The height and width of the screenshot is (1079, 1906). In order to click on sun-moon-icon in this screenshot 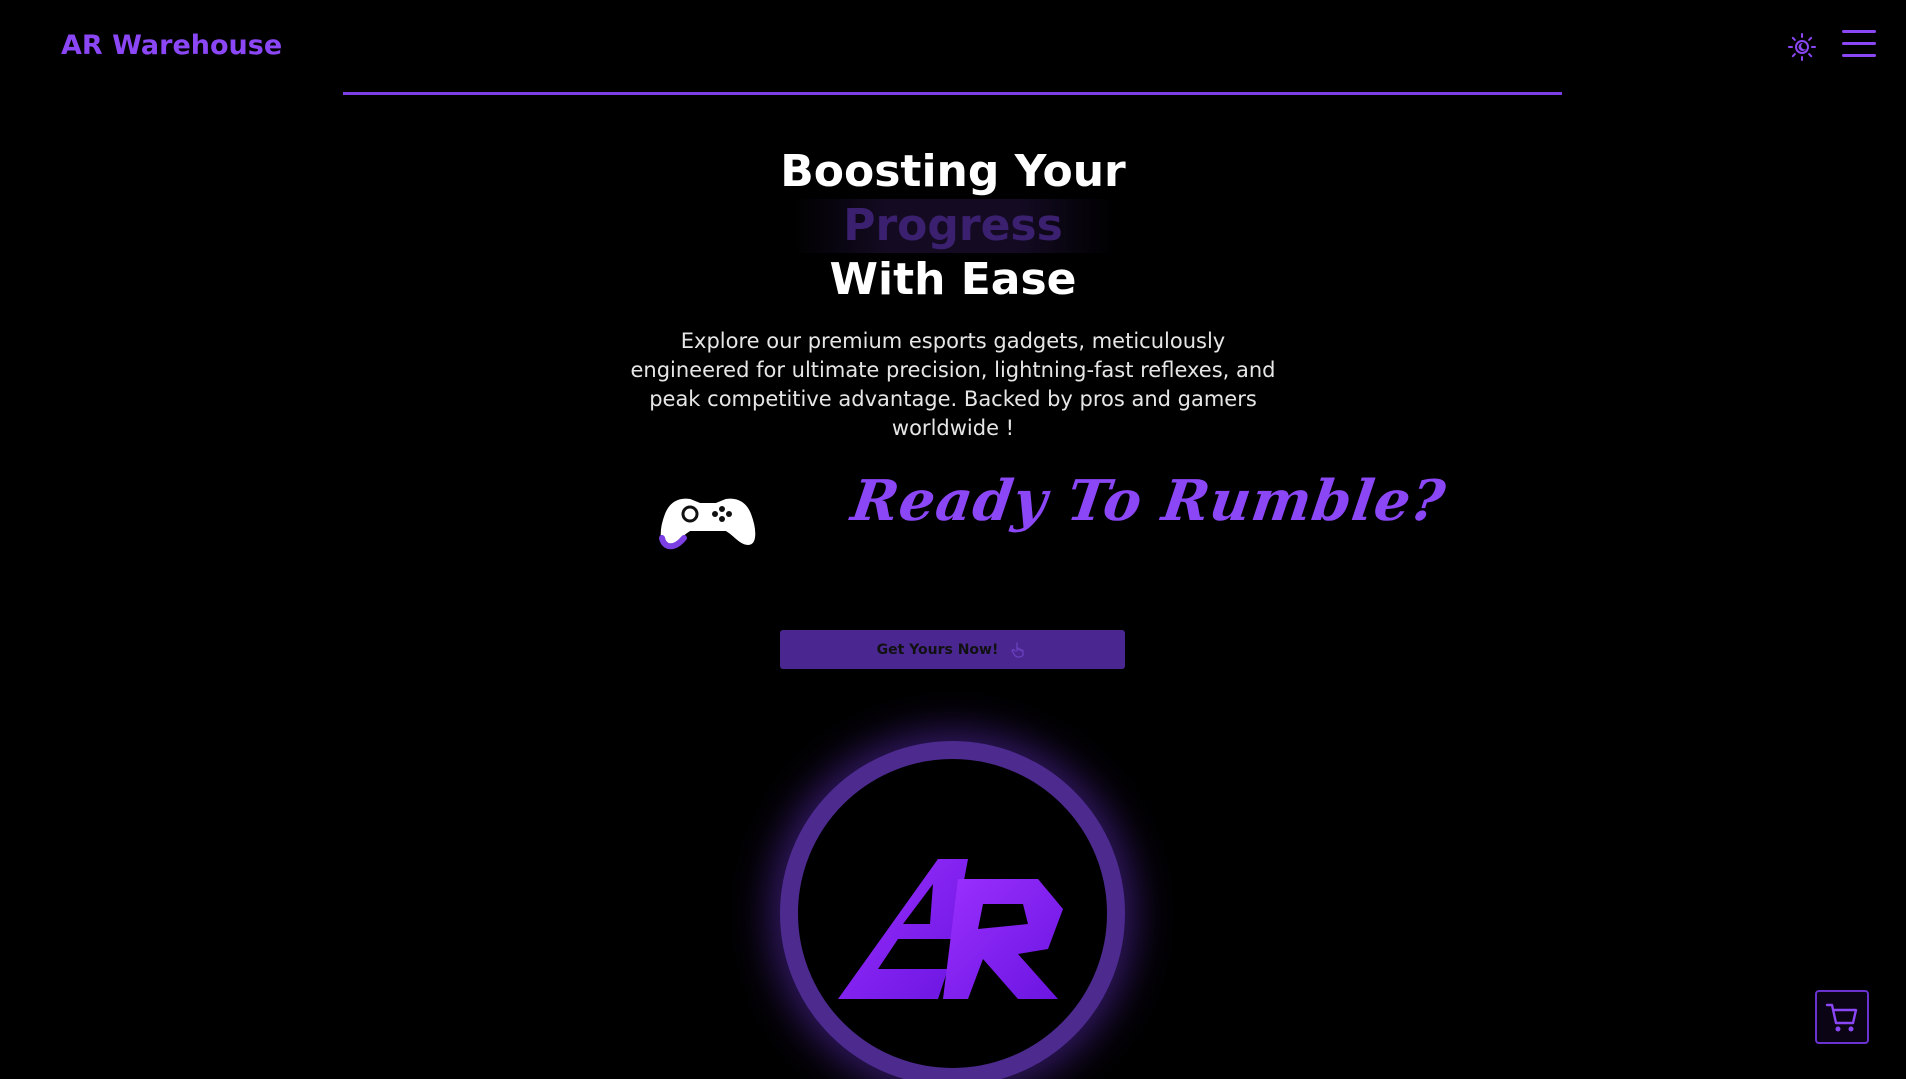, I will do `click(1802, 47)`.